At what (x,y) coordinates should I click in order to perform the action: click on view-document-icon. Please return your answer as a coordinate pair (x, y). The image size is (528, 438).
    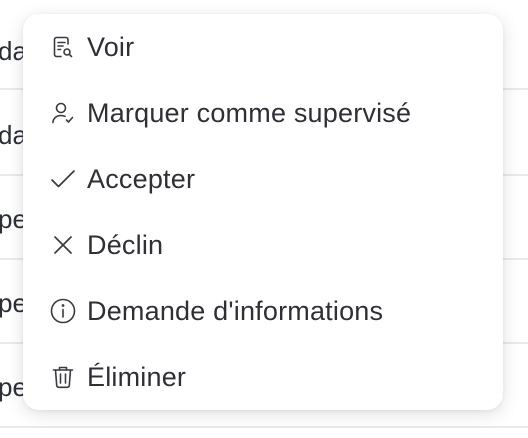
    Looking at the image, I should click on (63, 47).